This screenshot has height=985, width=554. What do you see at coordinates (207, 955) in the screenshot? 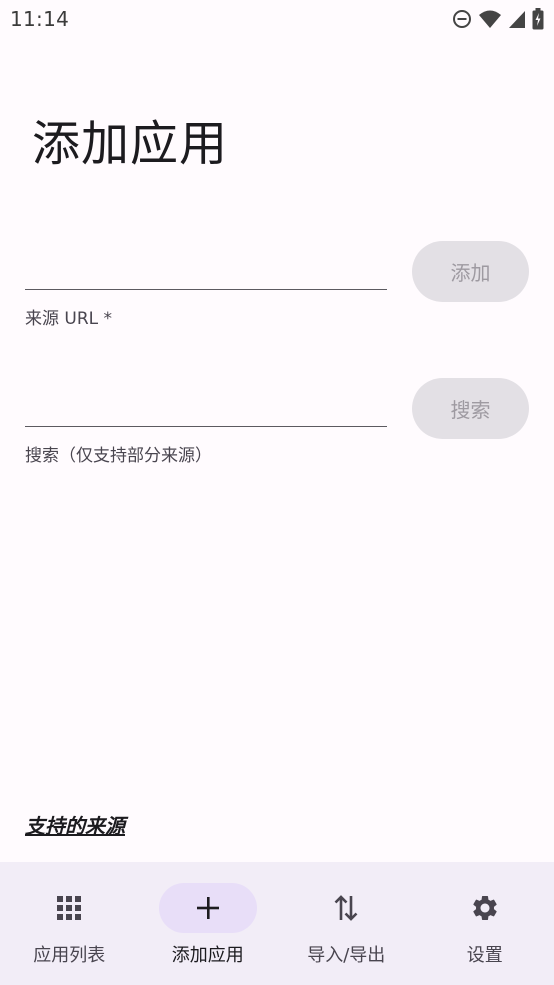
I see `nav-label: 添加应用` at bounding box center [207, 955].